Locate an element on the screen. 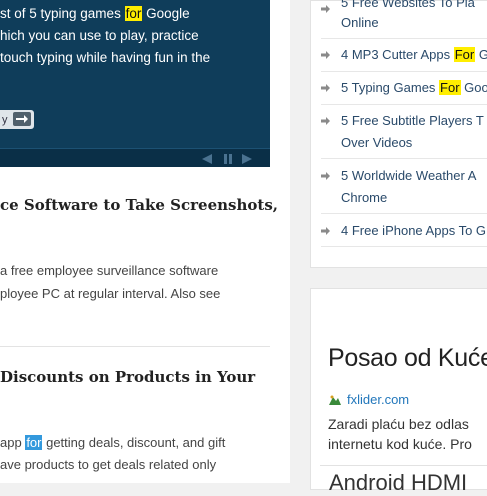 The height and width of the screenshot is (496, 487). list-item: 4 Free iPhone Apps To G is located at coordinates (404, 230).